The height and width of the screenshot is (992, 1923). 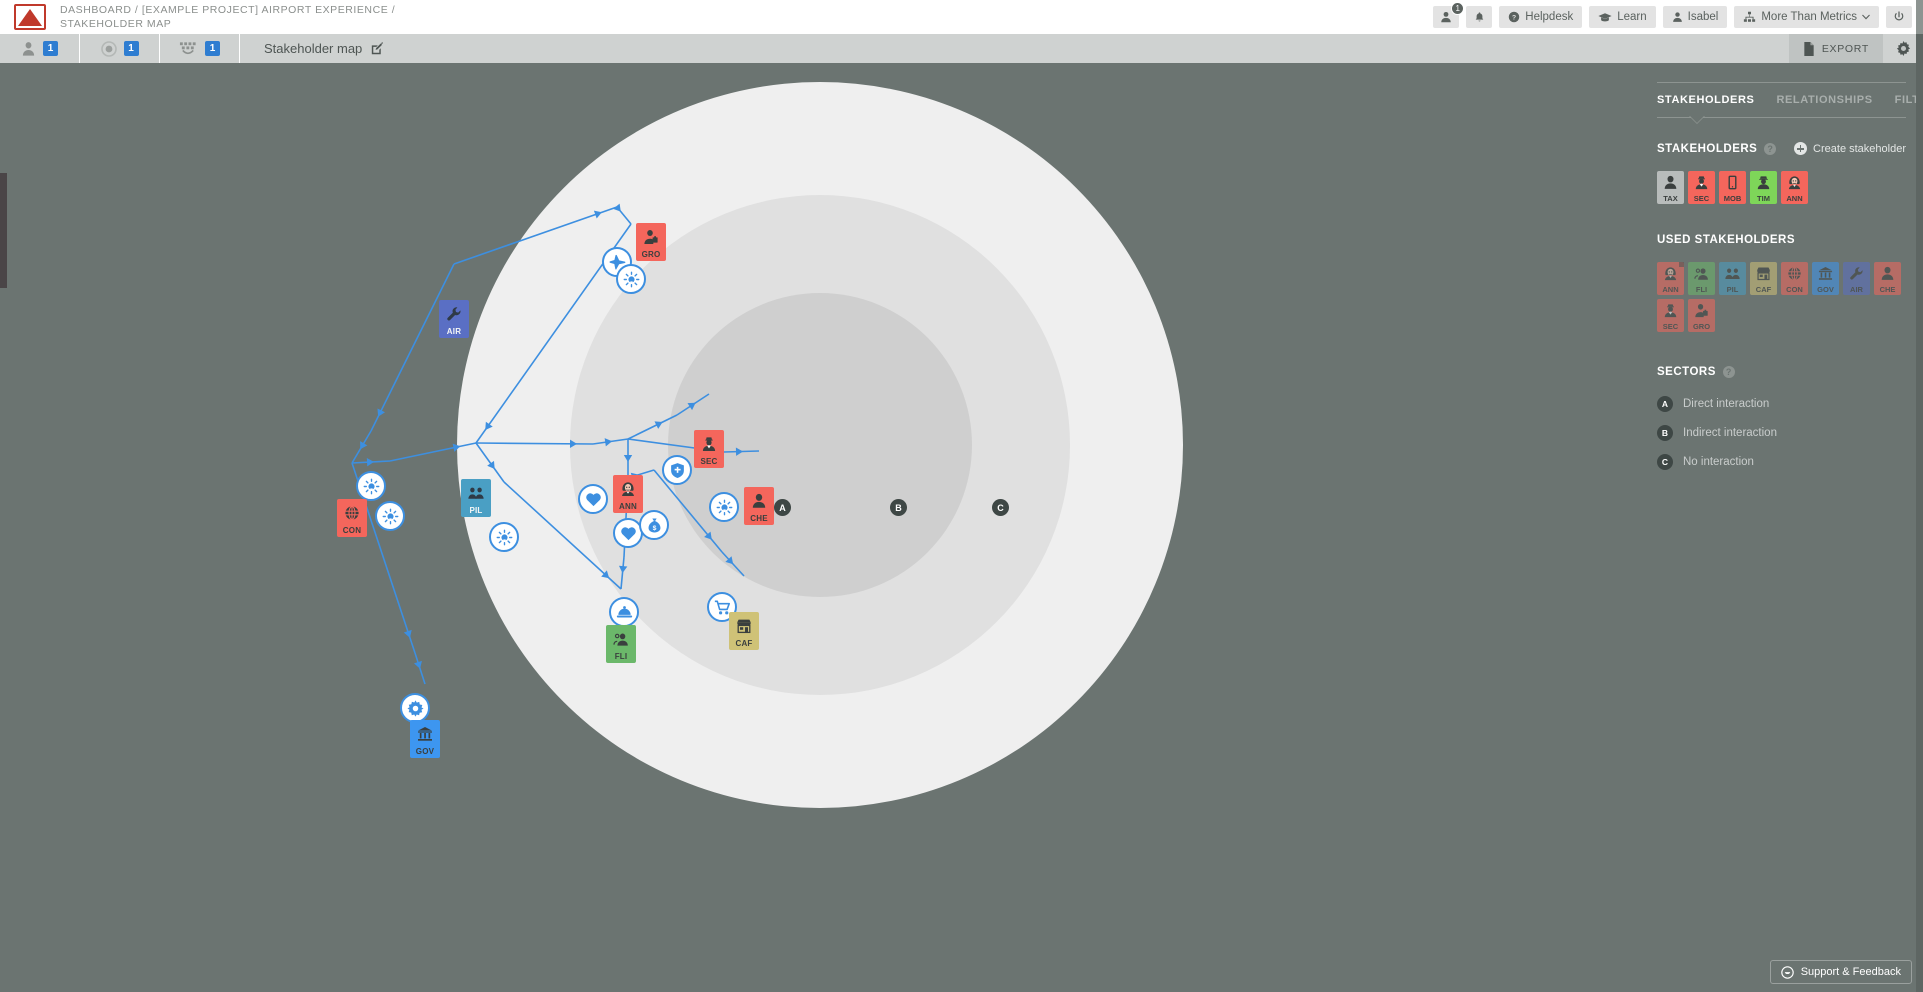 I want to click on smiley-icon, so click(x=1787, y=972).